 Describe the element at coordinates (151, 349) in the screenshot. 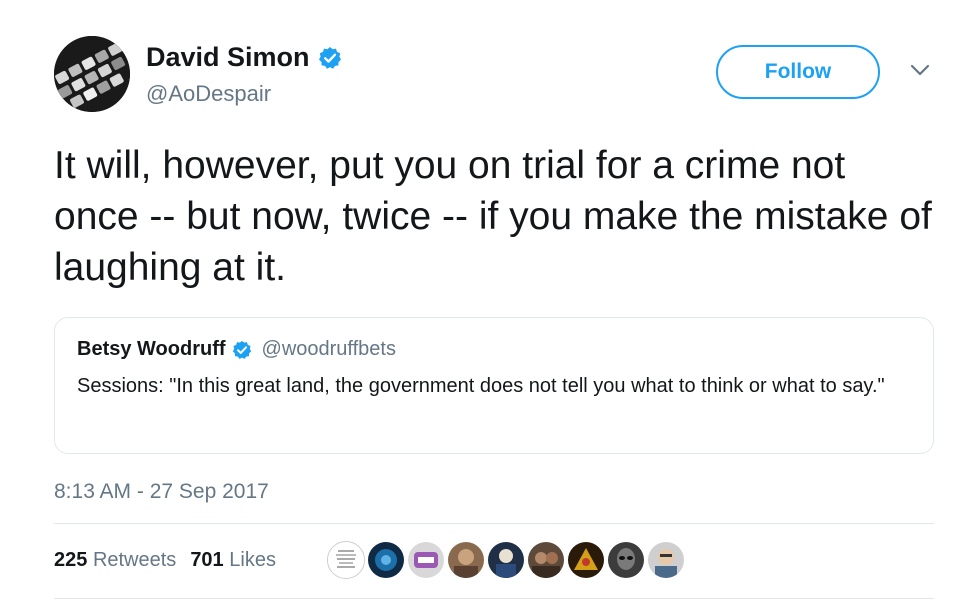

I see `quoted-display-name: Betsy Woodruff` at that location.